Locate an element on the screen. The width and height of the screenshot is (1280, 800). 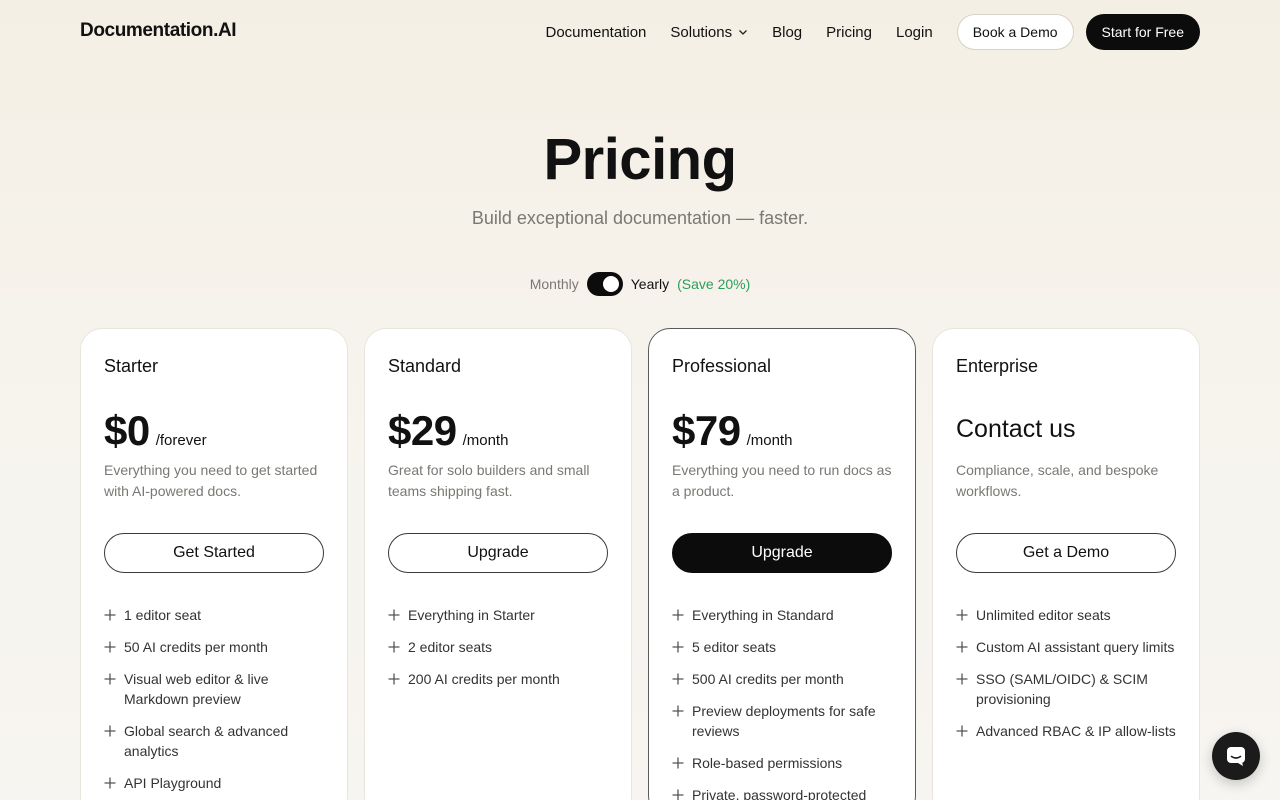
feature-item: Private, password-protected is located at coordinates (787, 792).